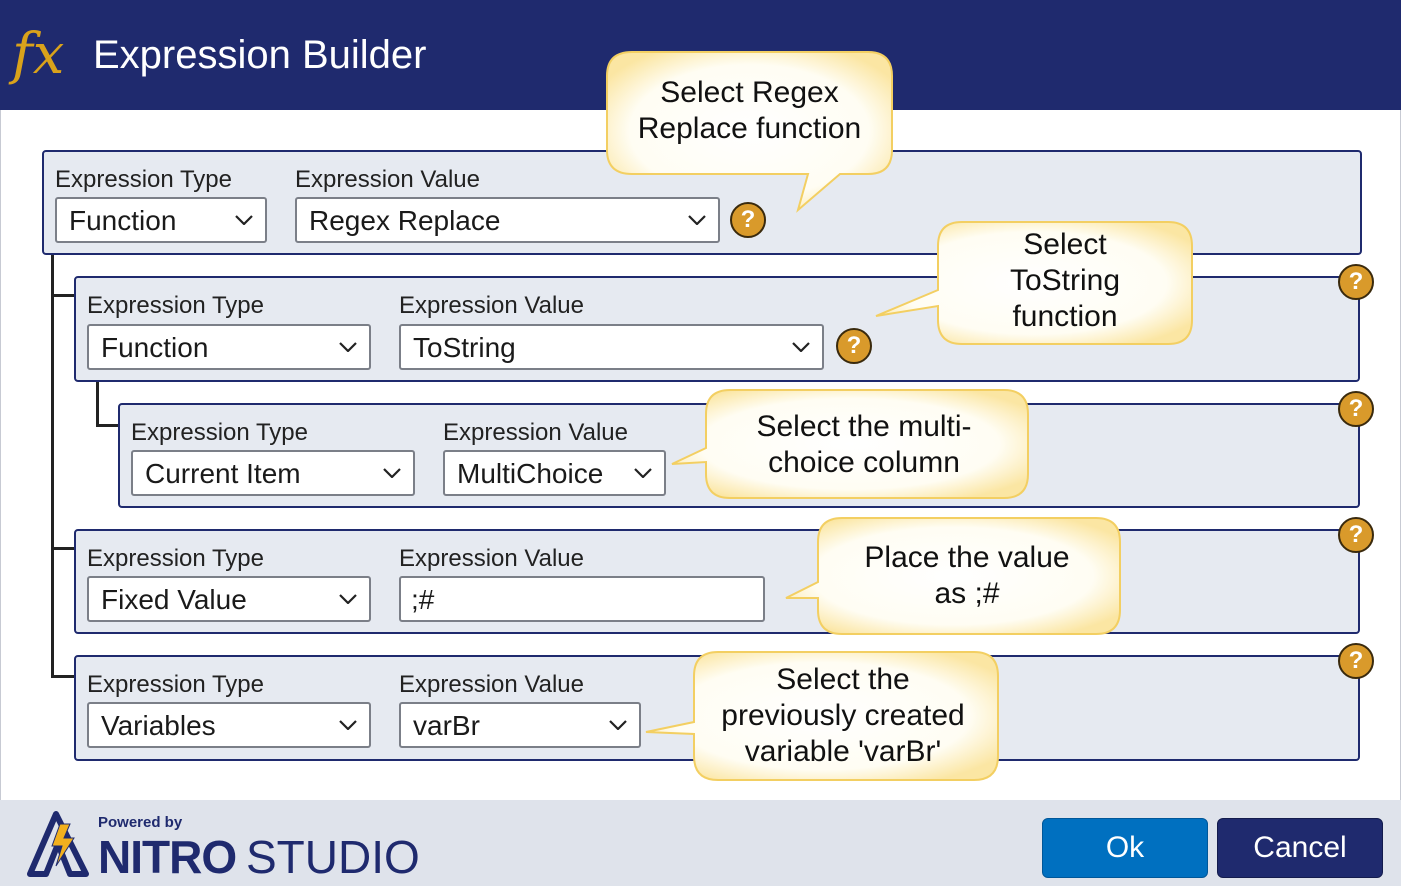 This screenshot has height=886, width=1401. What do you see at coordinates (1125, 848) in the screenshot?
I see `ok-button: Ok` at bounding box center [1125, 848].